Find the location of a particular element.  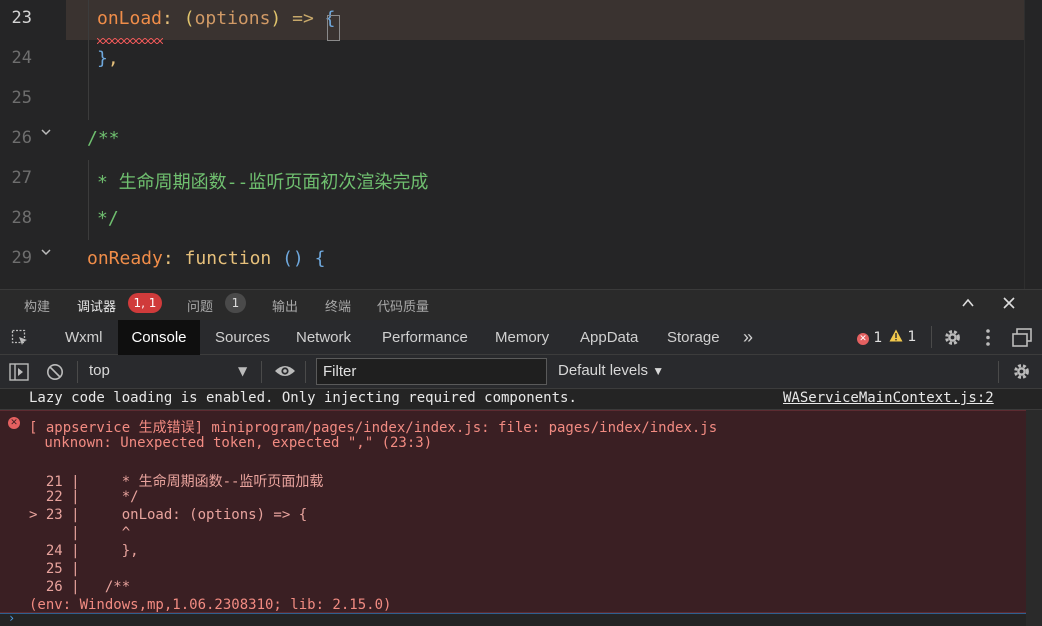

bracket-match-highlight is located at coordinates (333, 28).